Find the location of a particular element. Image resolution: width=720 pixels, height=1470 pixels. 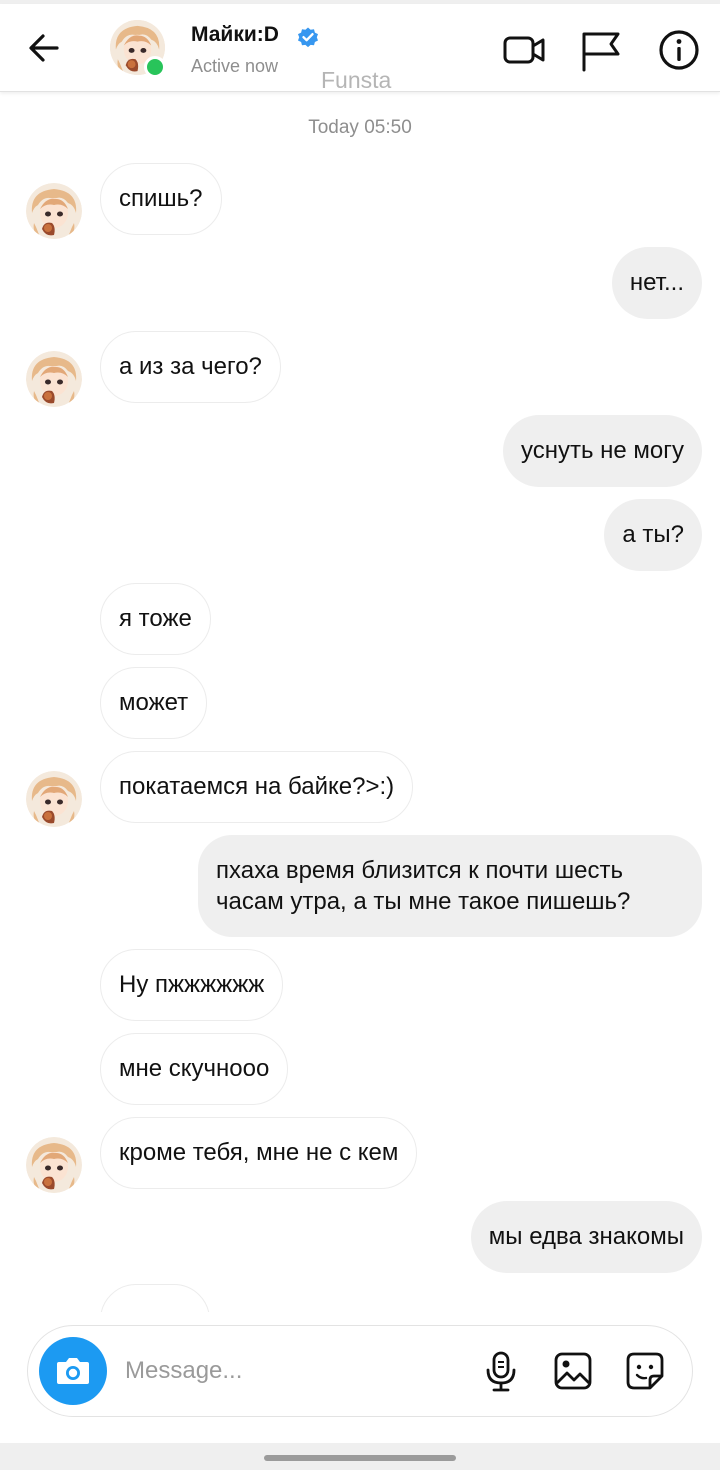

sticker-button is located at coordinates (645, 1371).